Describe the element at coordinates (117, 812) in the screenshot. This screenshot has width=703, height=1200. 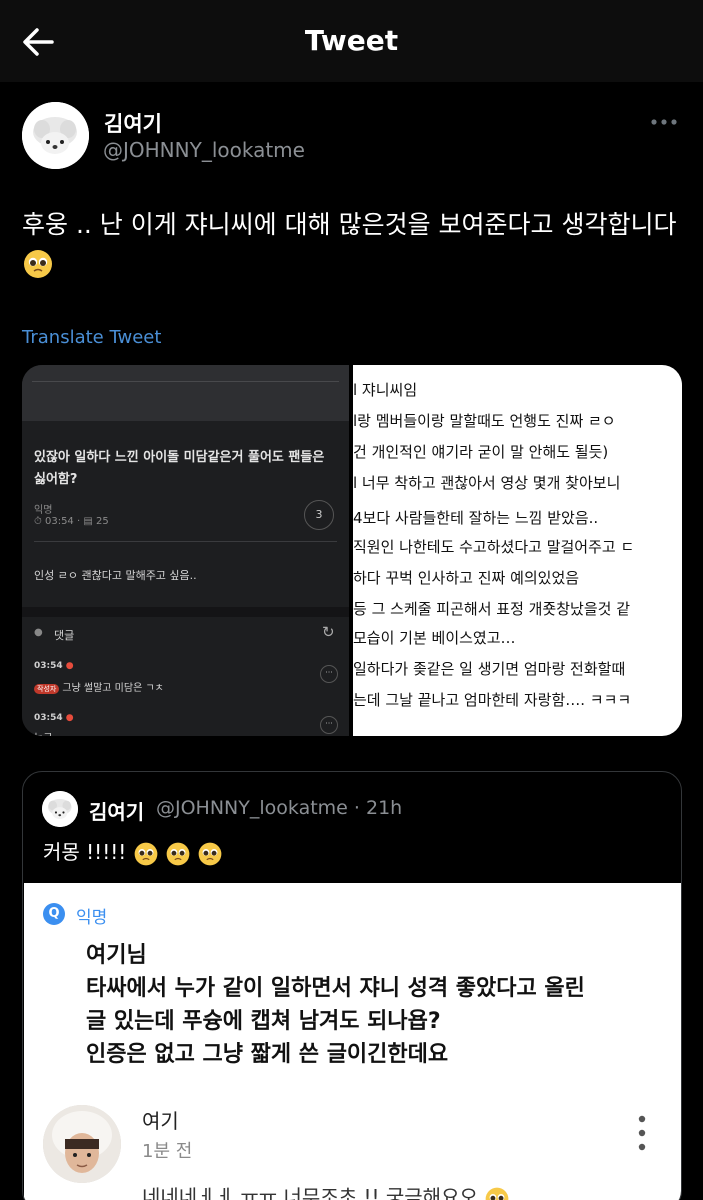
I see `quoted-author-name: 김여기` at that location.